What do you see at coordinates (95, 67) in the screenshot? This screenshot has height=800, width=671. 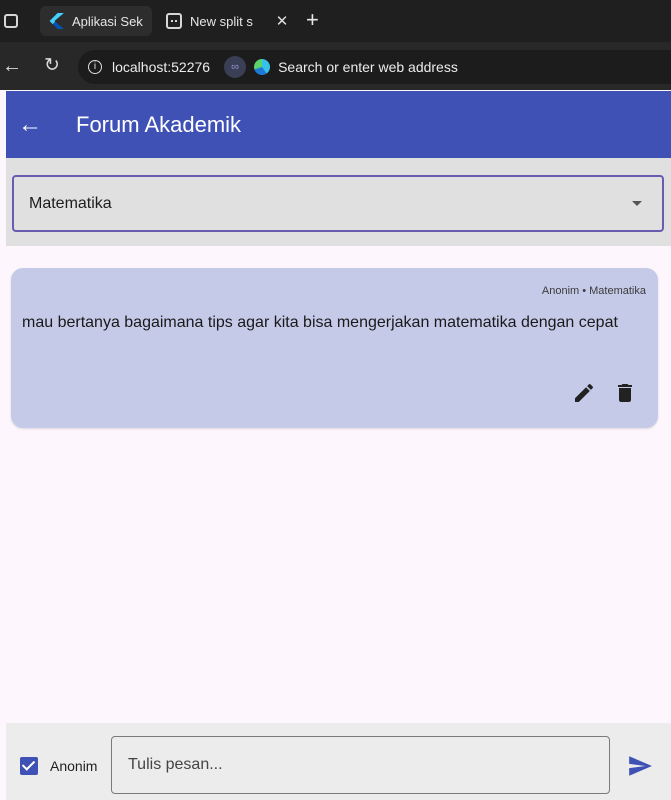 I see `info-icon: i` at bounding box center [95, 67].